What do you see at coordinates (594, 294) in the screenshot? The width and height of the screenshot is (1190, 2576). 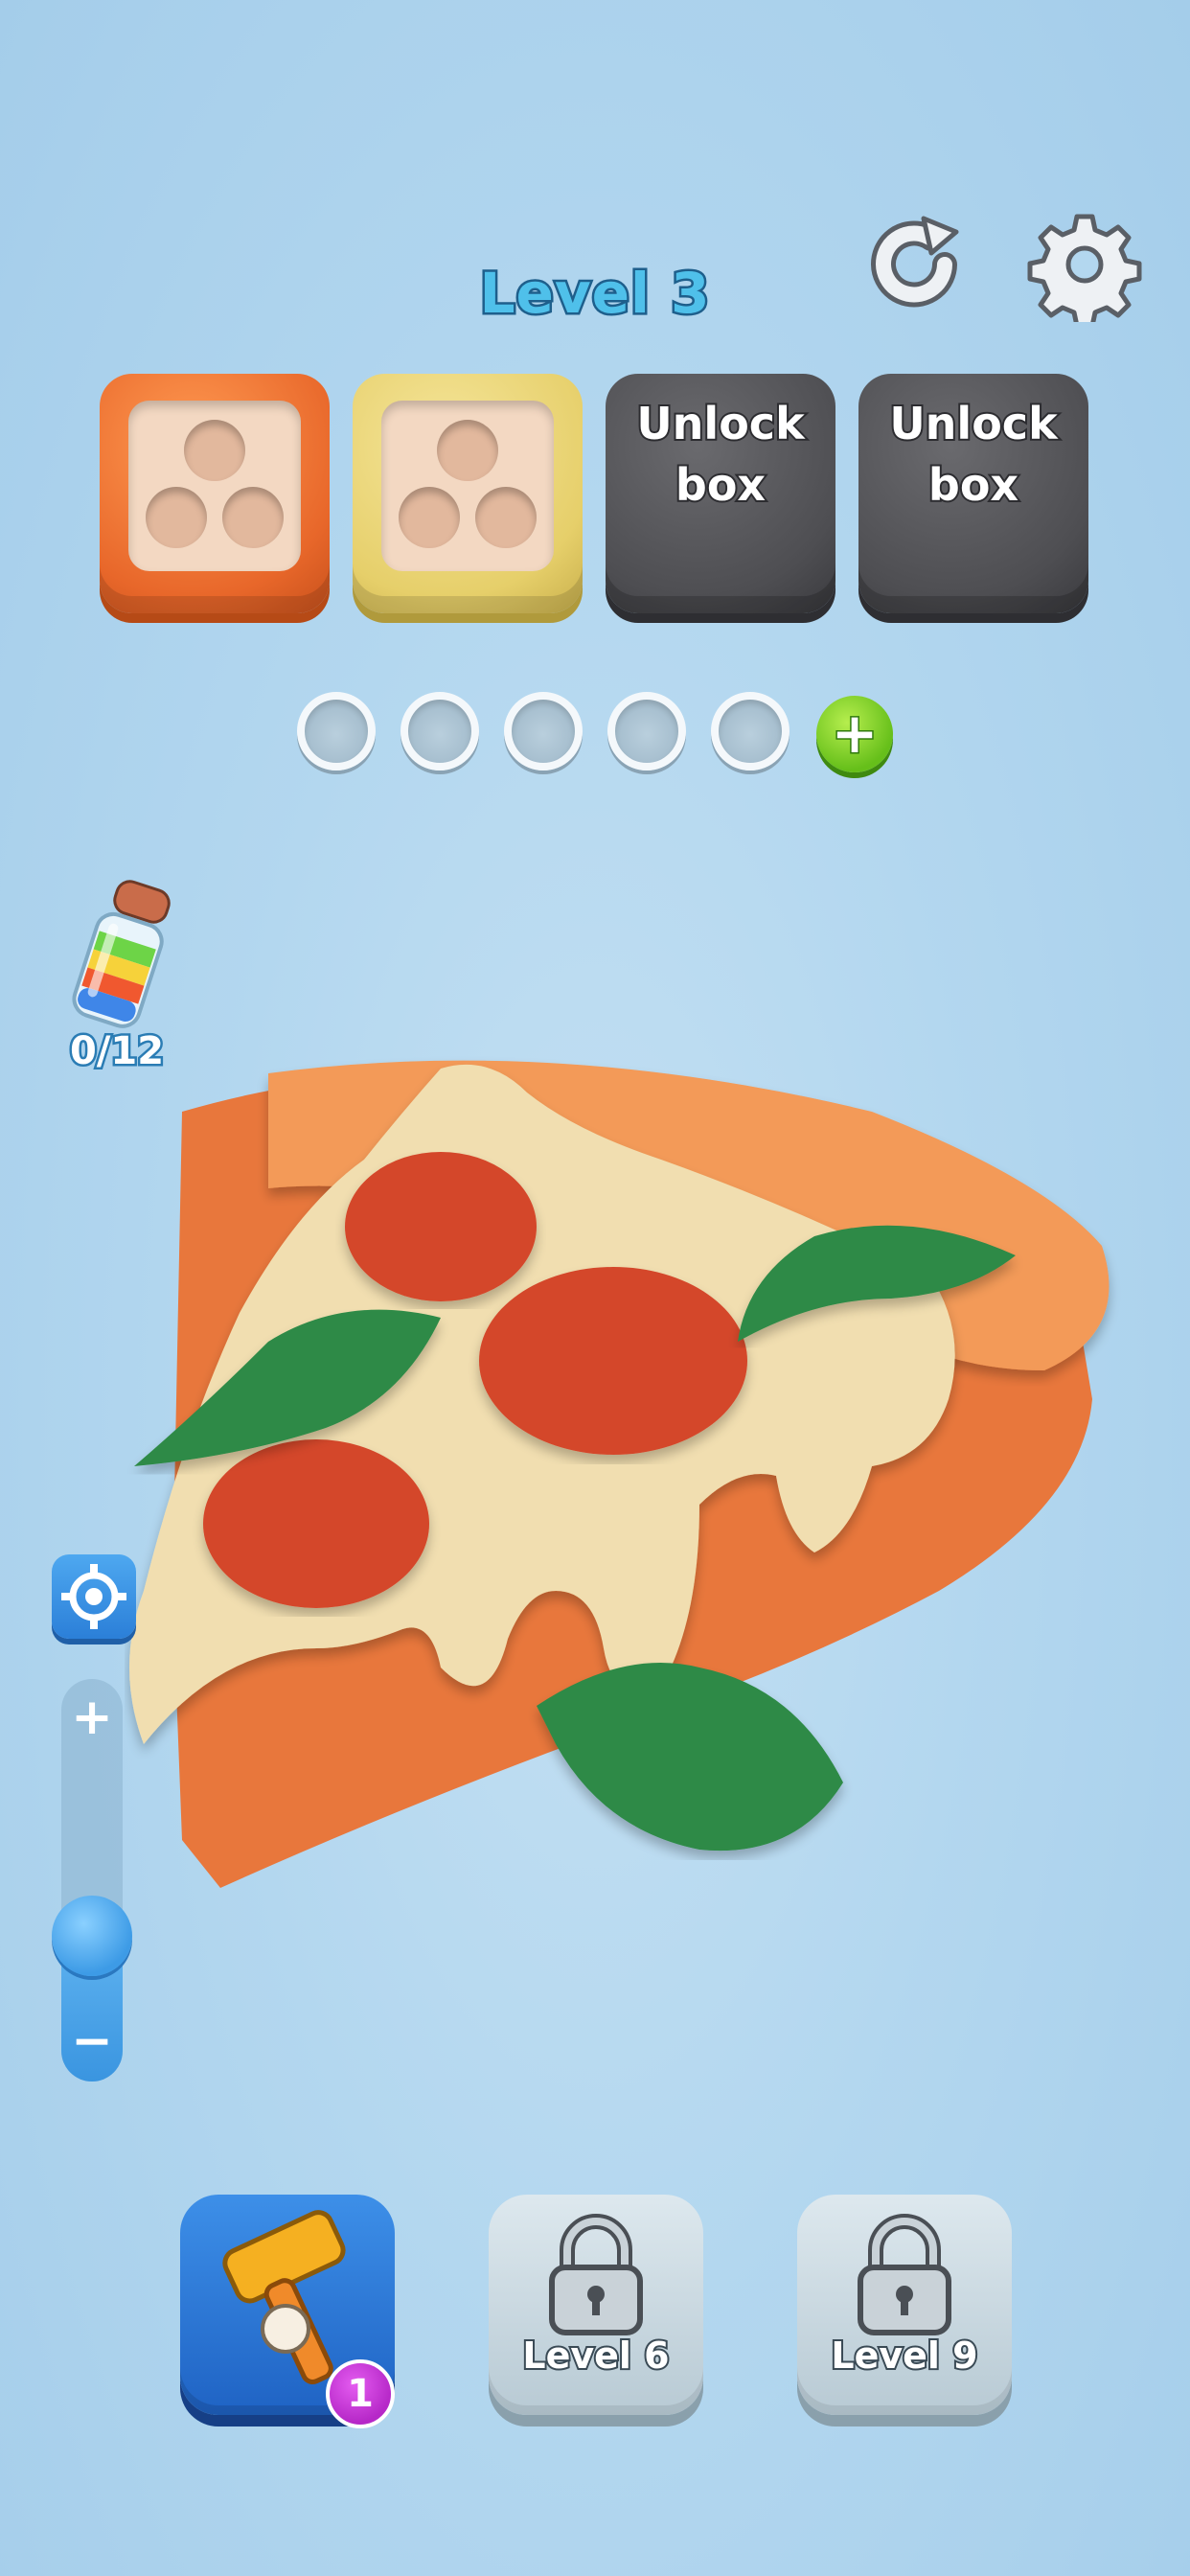 I see `level-title: Level 3` at bounding box center [594, 294].